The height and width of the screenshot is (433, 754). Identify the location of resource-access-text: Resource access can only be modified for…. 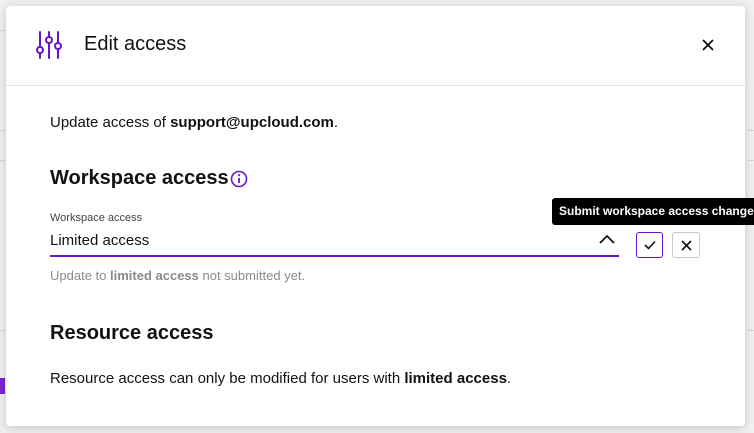
(280, 378).